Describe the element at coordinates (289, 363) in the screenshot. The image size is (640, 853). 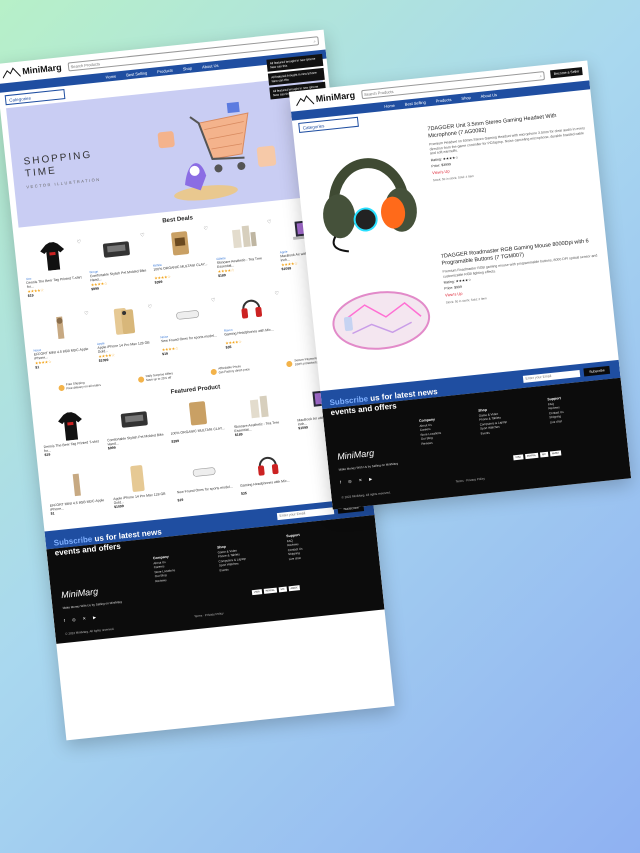
I see `shield-icon` at that location.